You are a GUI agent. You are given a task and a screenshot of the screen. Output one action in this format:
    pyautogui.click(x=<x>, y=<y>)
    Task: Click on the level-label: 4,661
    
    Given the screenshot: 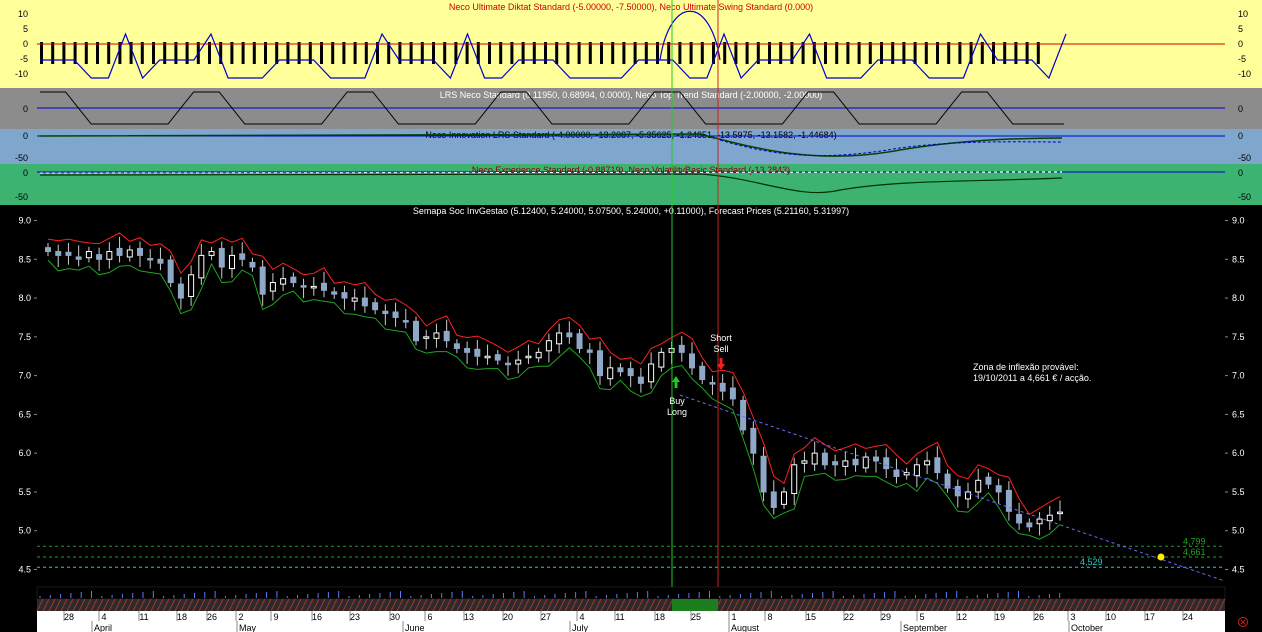 What is the action you would take?
    pyautogui.click(x=1194, y=552)
    